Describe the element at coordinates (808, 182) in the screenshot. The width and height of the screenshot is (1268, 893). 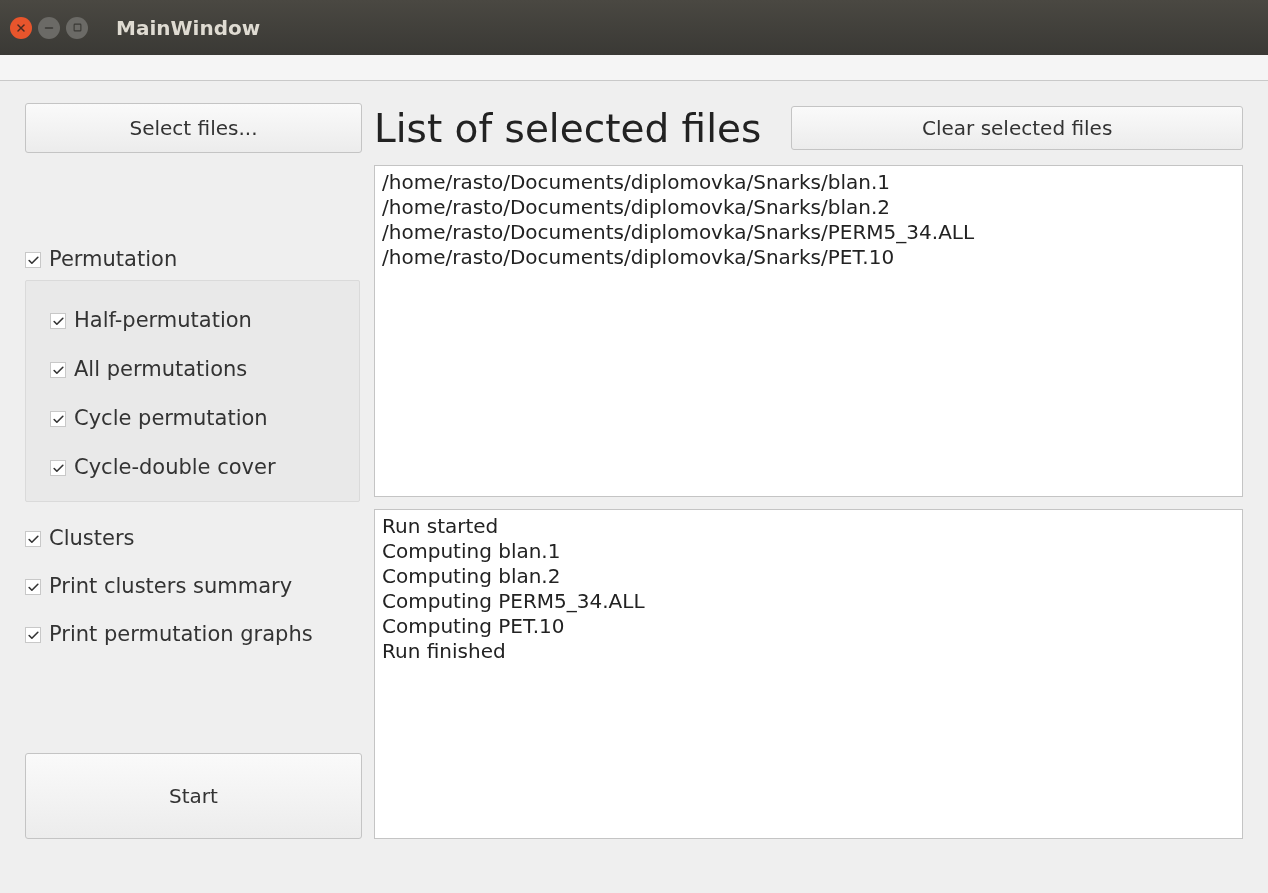
I see `file-path: /home/rasto/Documents/diplomovka/Snarks/blan.1` at that location.